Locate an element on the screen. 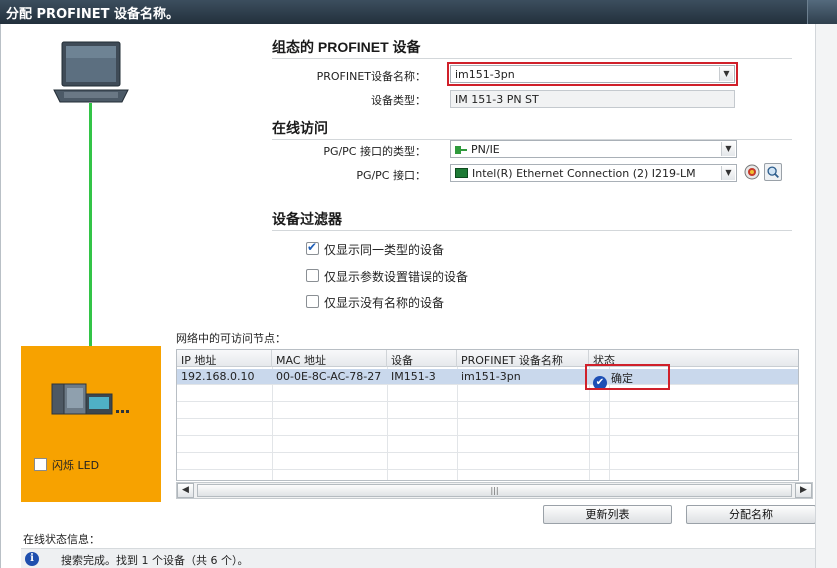  interface-label: PG/PC 接口： is located at coordinates (391, 175).